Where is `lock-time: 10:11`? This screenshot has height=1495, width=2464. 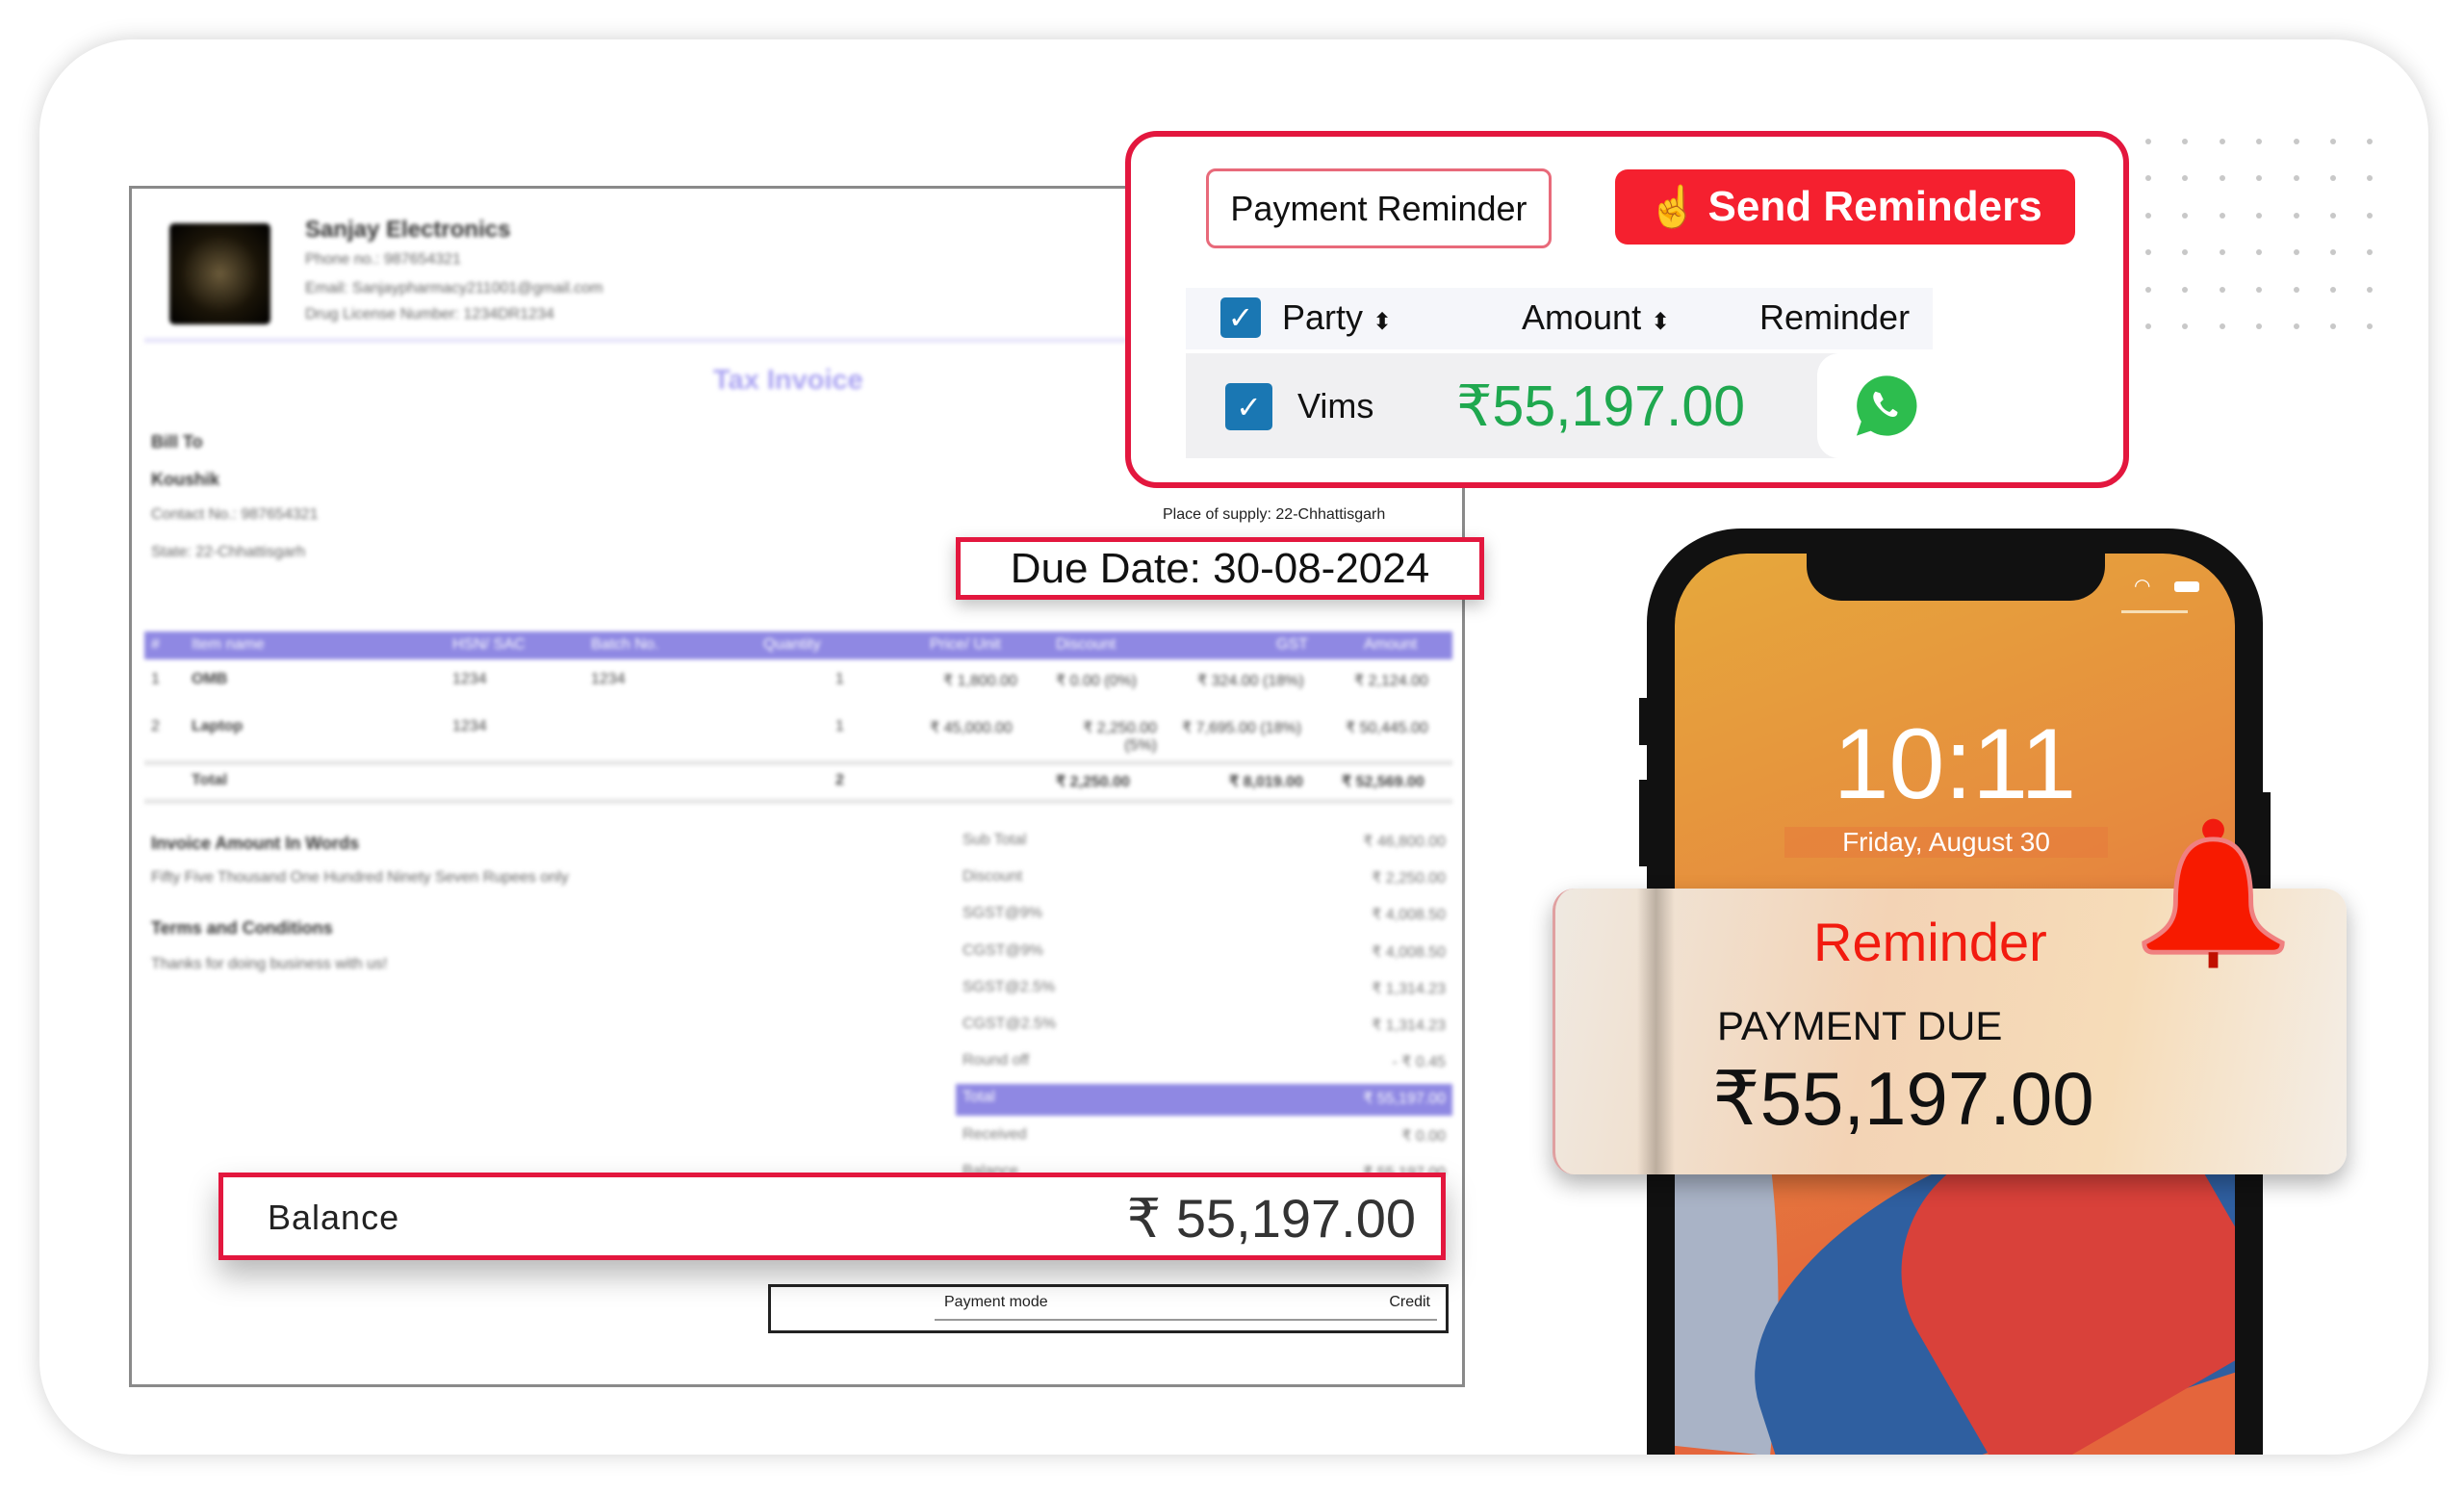
lock-time: 10:11 is located at coordinates (1955, 764).